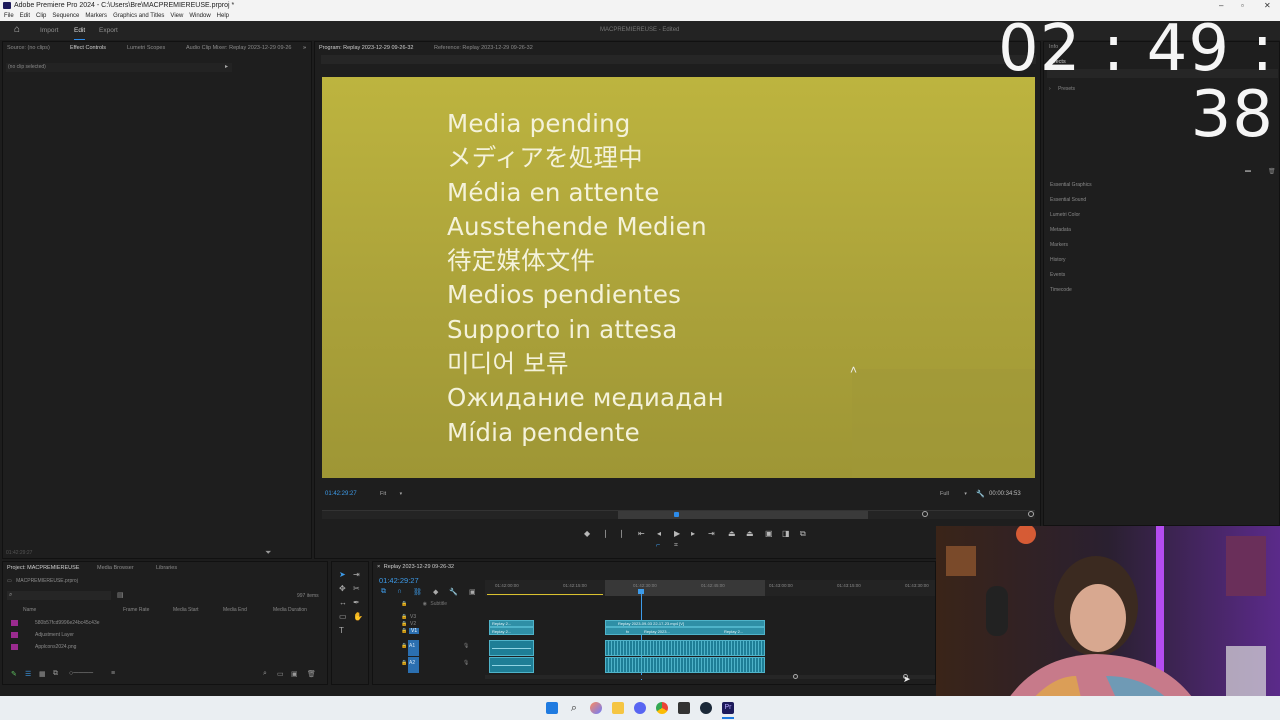 The height and width of the screenshot is (720, 1280). Describe the element at coordinates (146, 48) in the screenshot. I see `tab-lumetri-scopes: Lumetri Scopes` at that location.